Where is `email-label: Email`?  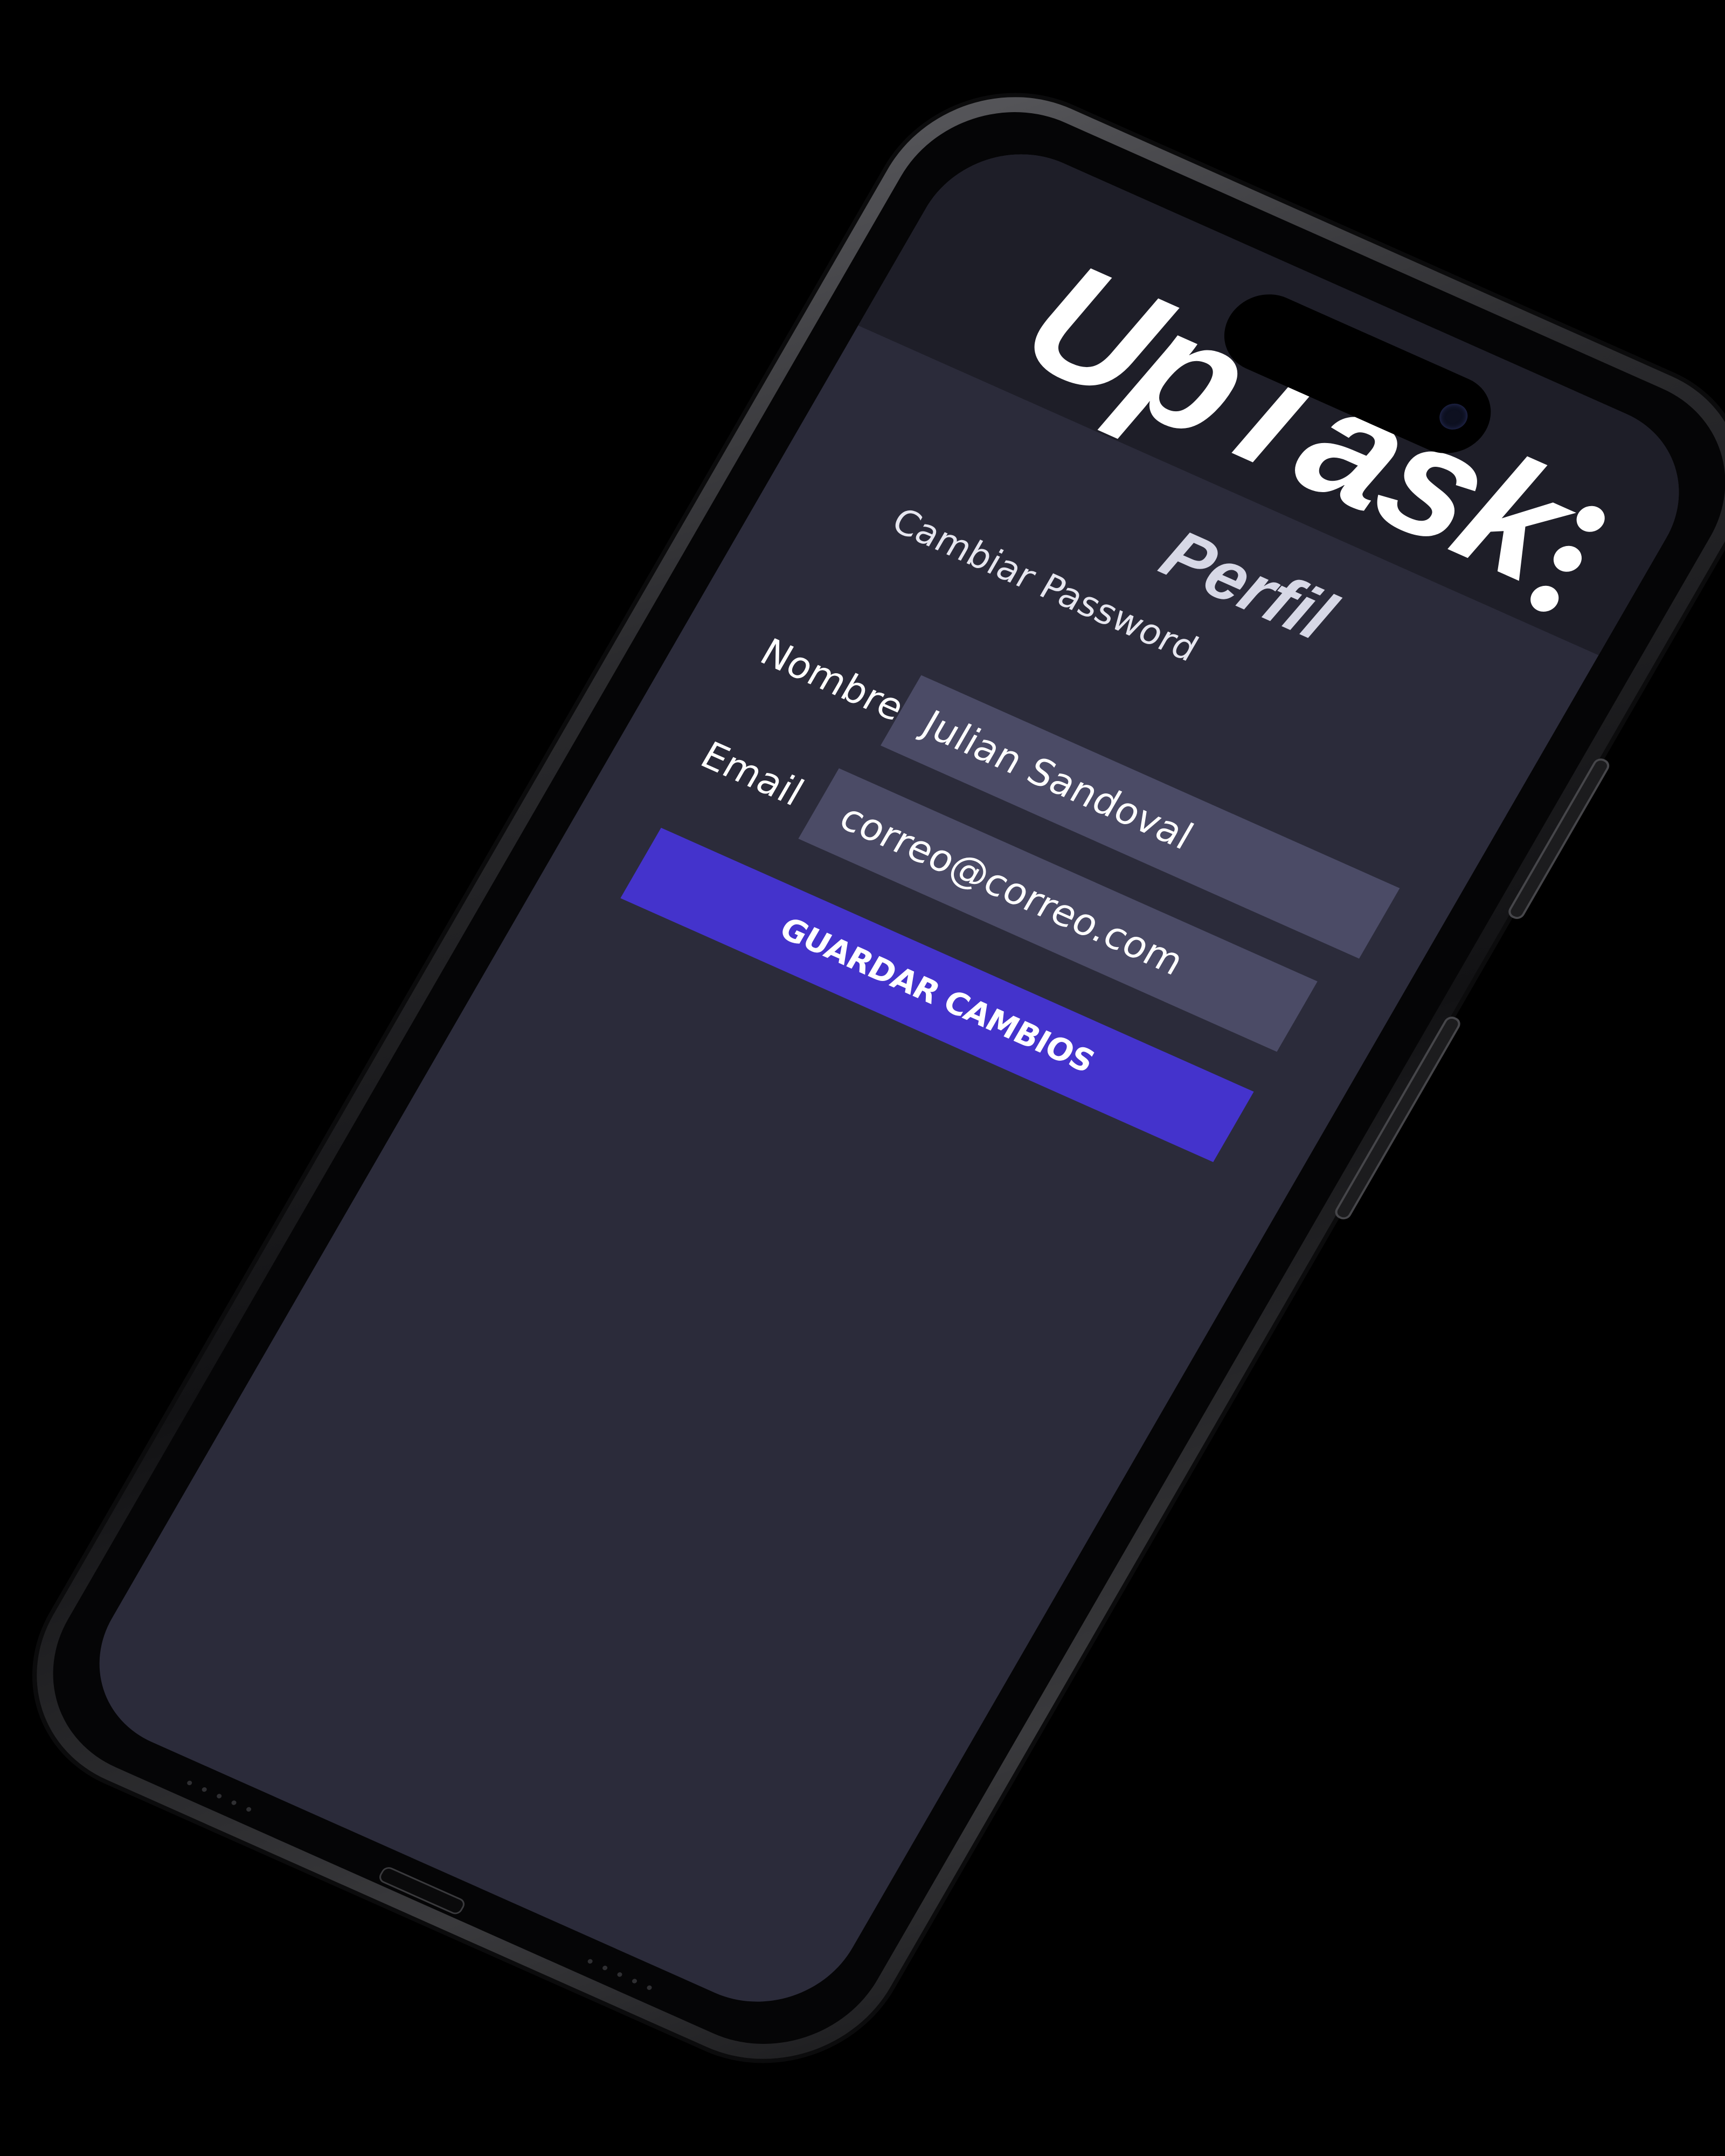 email-label: Email is located at coordinates (752, 774).